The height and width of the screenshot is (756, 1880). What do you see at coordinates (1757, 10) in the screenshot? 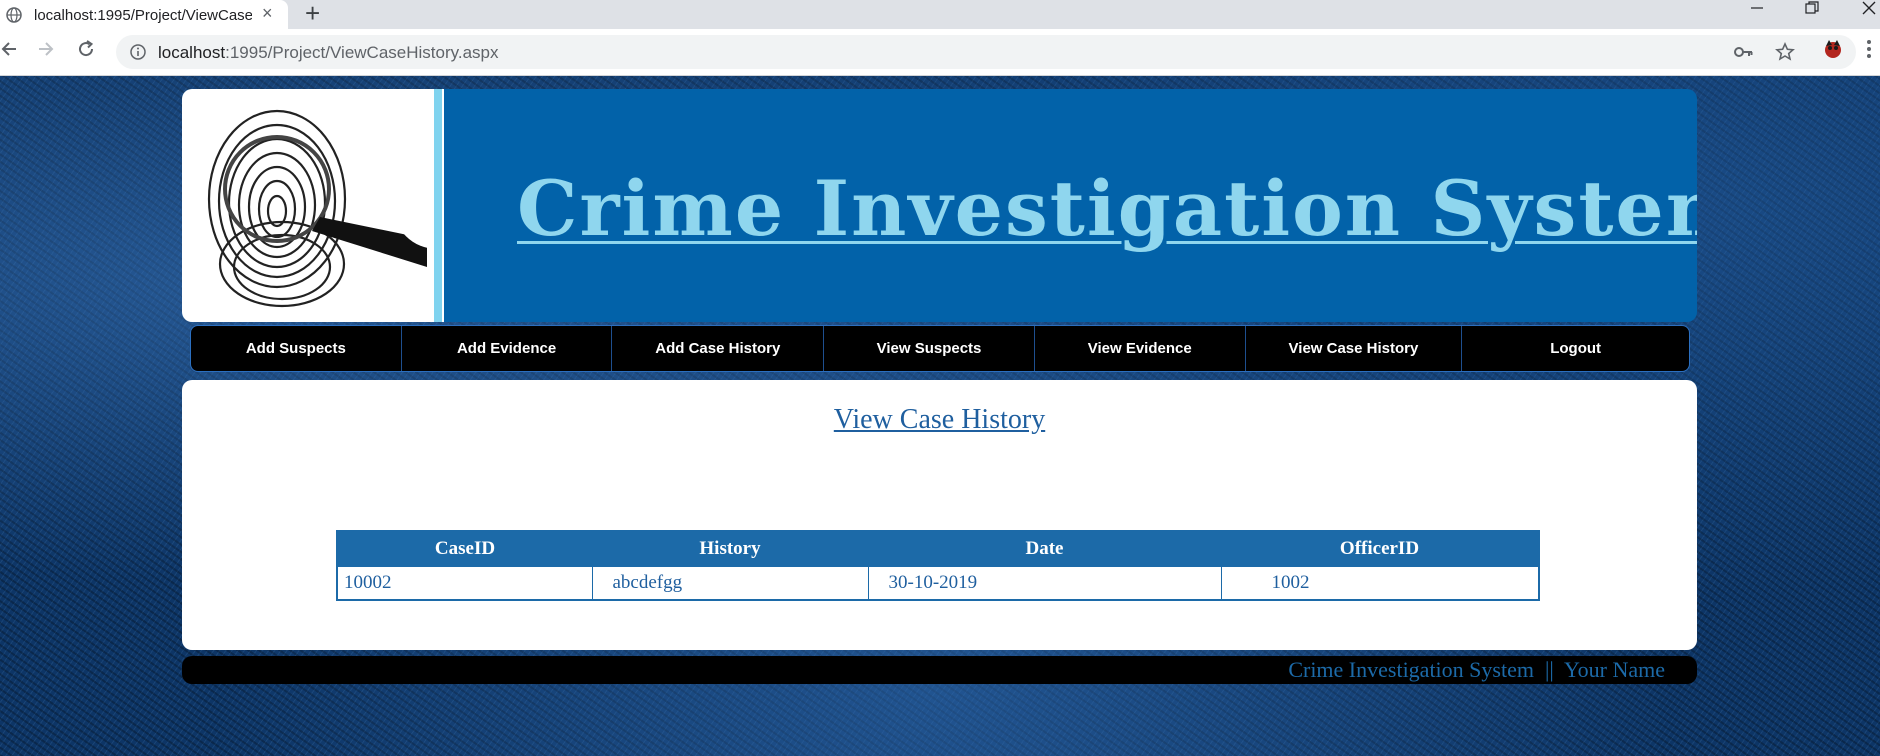
I see `minimize-icon` at bounding box center [1757, 10].